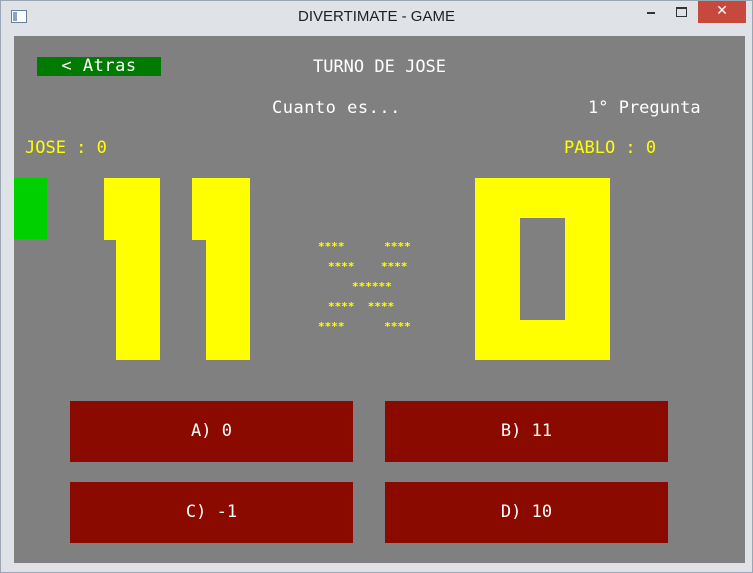 The image size is (753, 573). I want to click on player2-score: PABLO : 0, so click(610, 148).